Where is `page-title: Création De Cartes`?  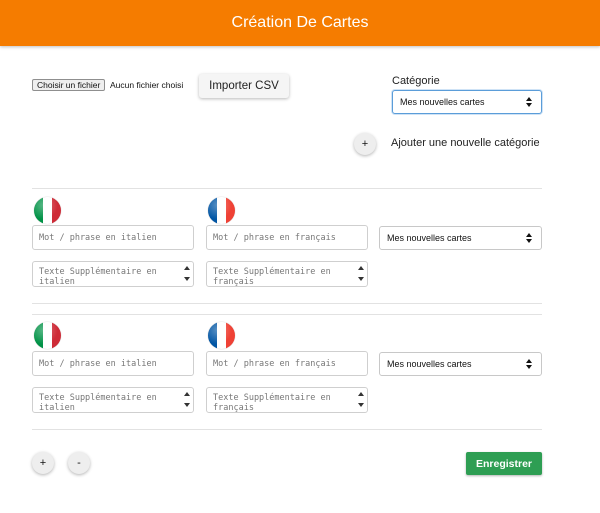
page-title: Création De Cartes is located at coordinates (300, 22).